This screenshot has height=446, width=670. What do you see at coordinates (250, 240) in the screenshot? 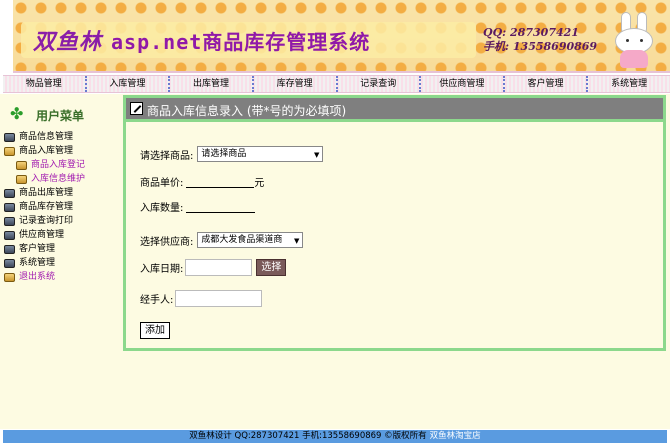
I see `supplier-select: 成都大发食品渠道商` at bounding box center [250, 240].